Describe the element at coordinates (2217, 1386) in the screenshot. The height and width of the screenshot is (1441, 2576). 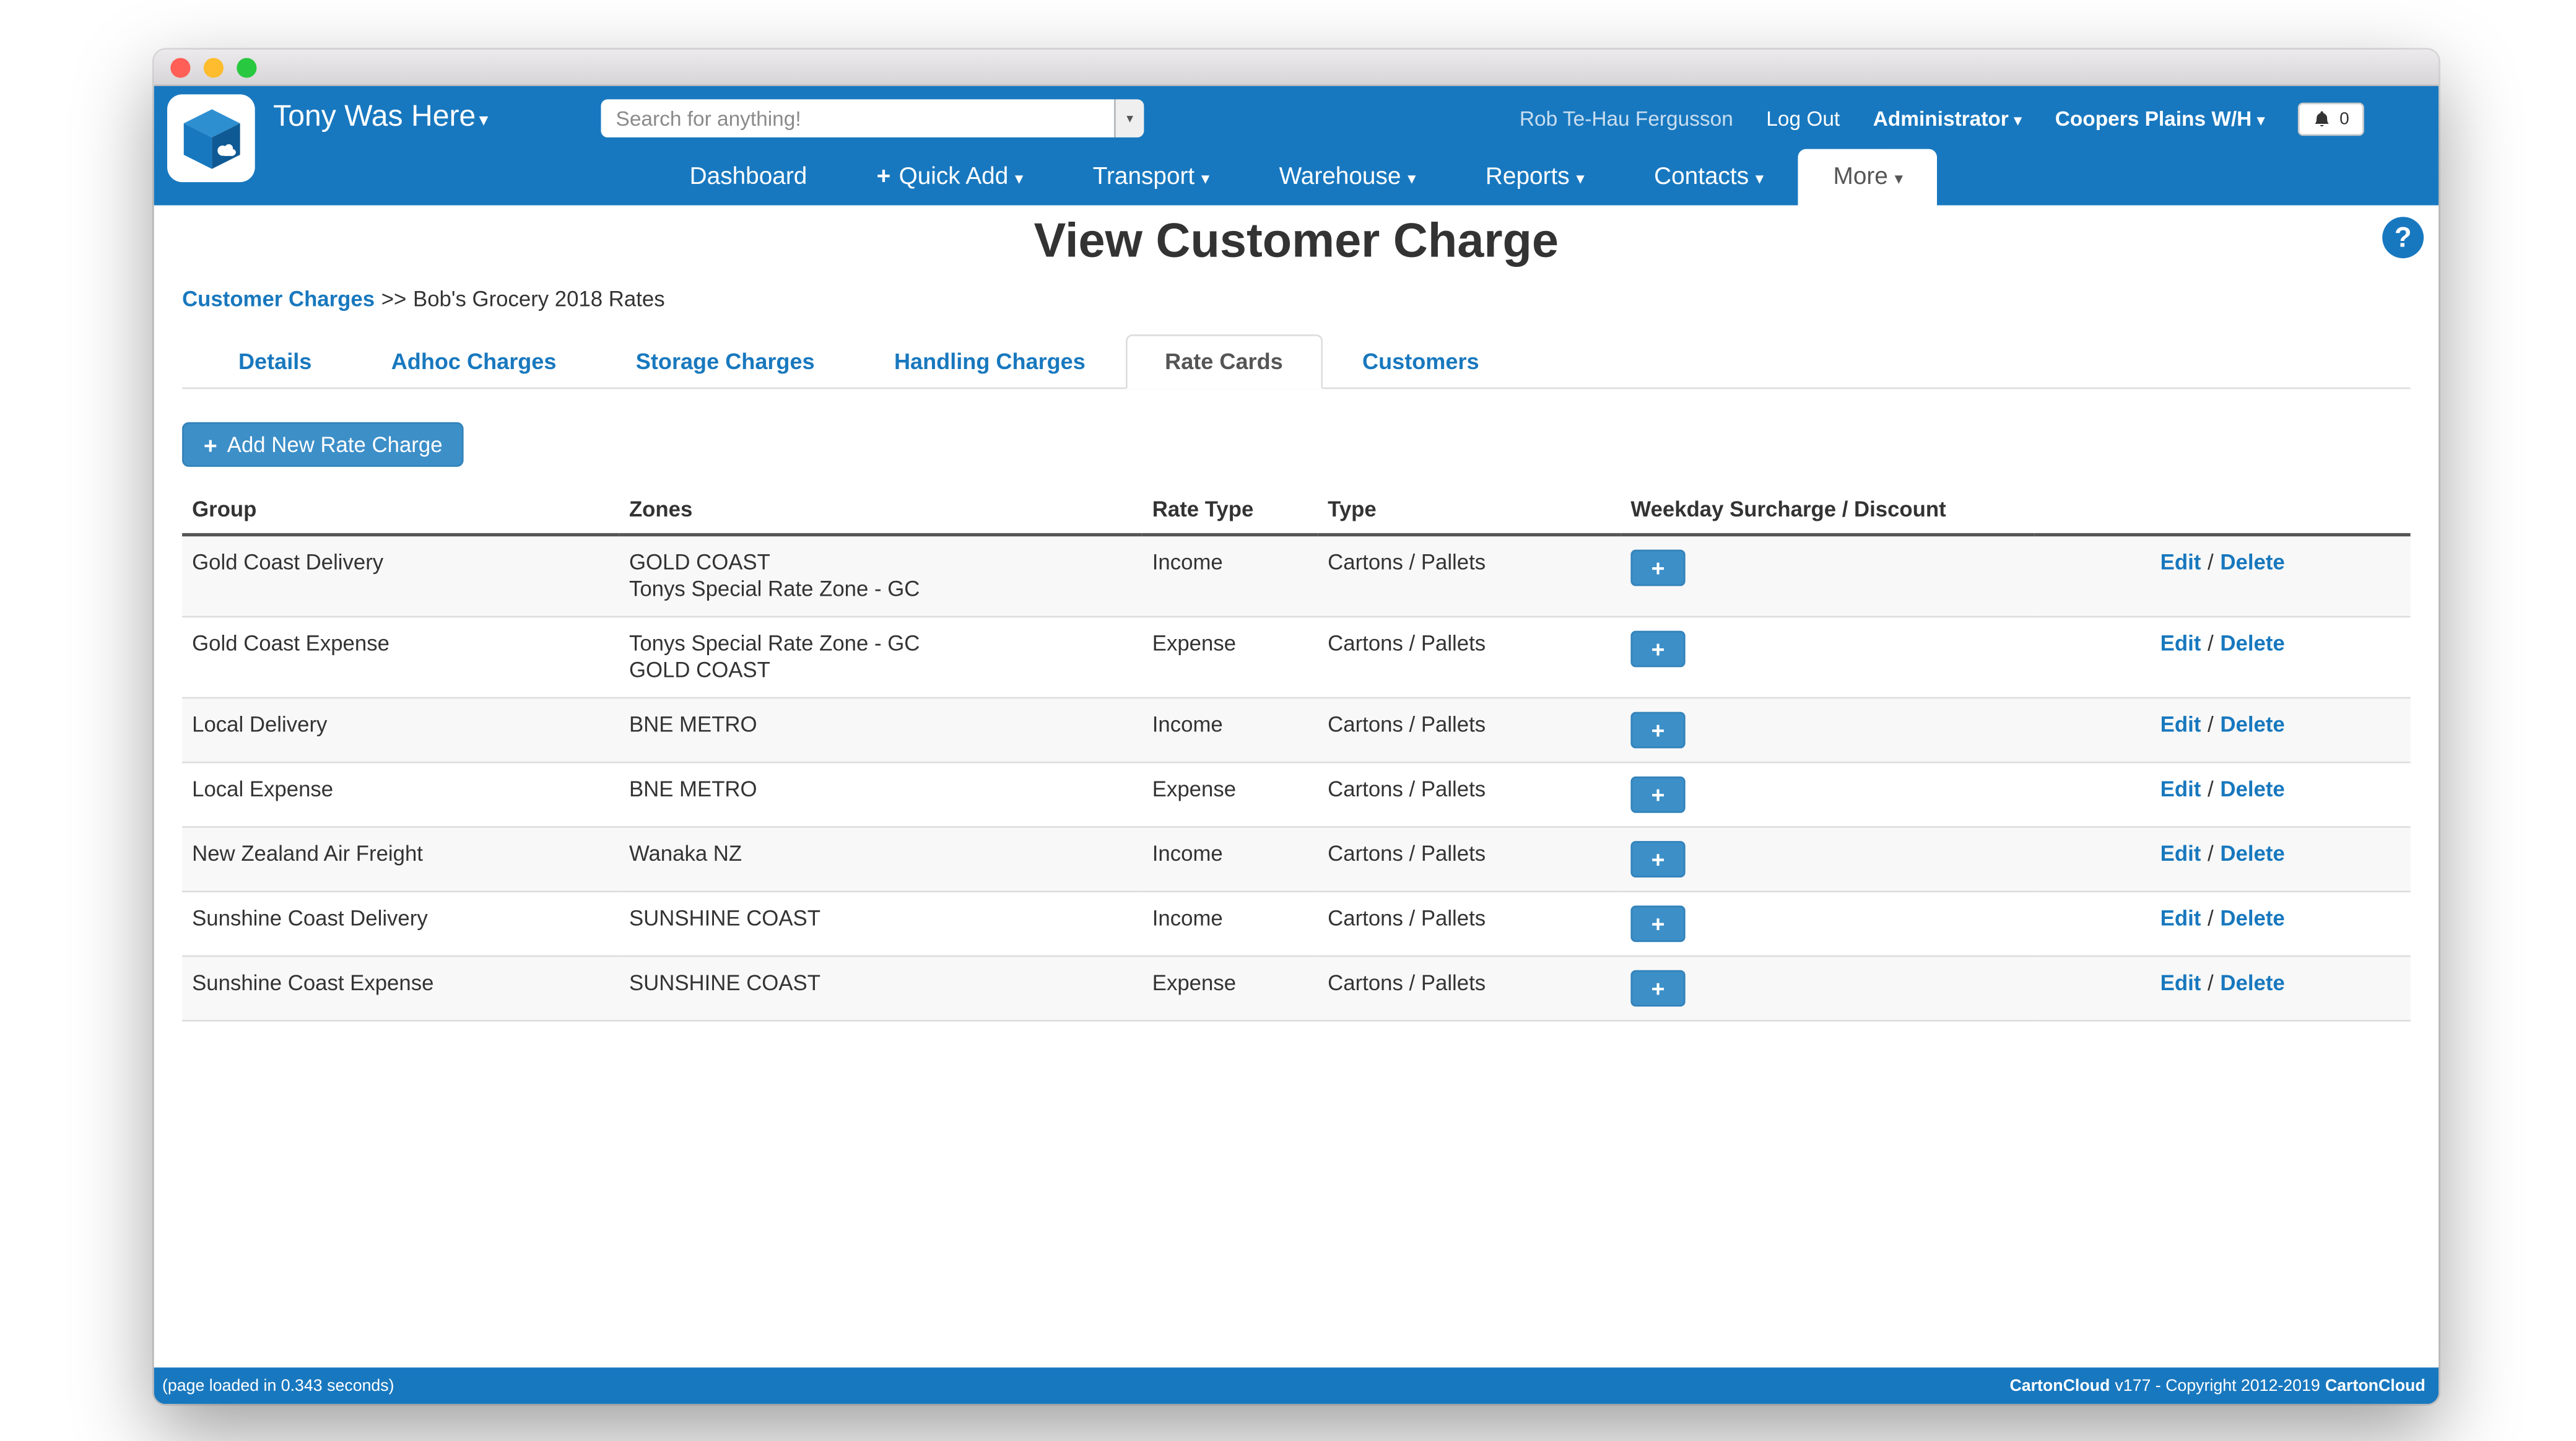
I see `footer-version-text: v177 - Copyright 2012-2019` at that location.